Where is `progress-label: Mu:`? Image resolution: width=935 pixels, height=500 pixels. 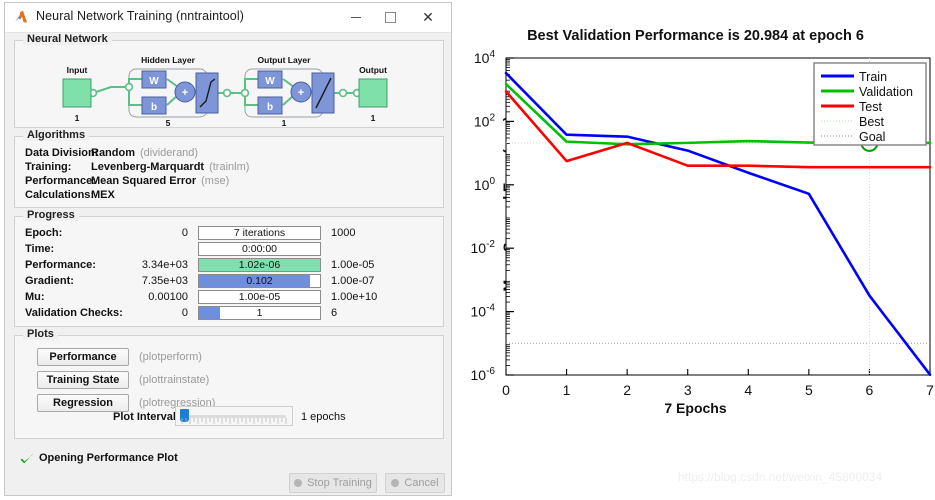 progress-label: Mu: is located at coordinates (35, 297).